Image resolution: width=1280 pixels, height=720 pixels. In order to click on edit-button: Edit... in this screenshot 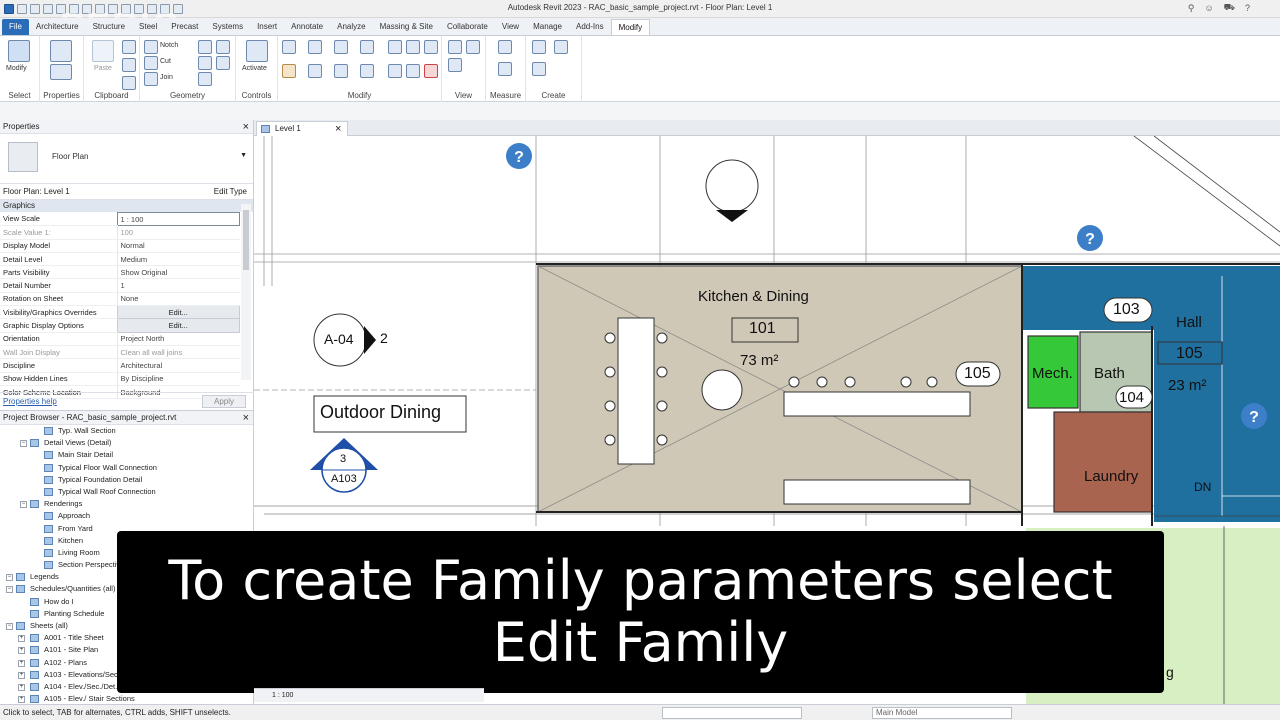, I will do `click(178, 325)`.